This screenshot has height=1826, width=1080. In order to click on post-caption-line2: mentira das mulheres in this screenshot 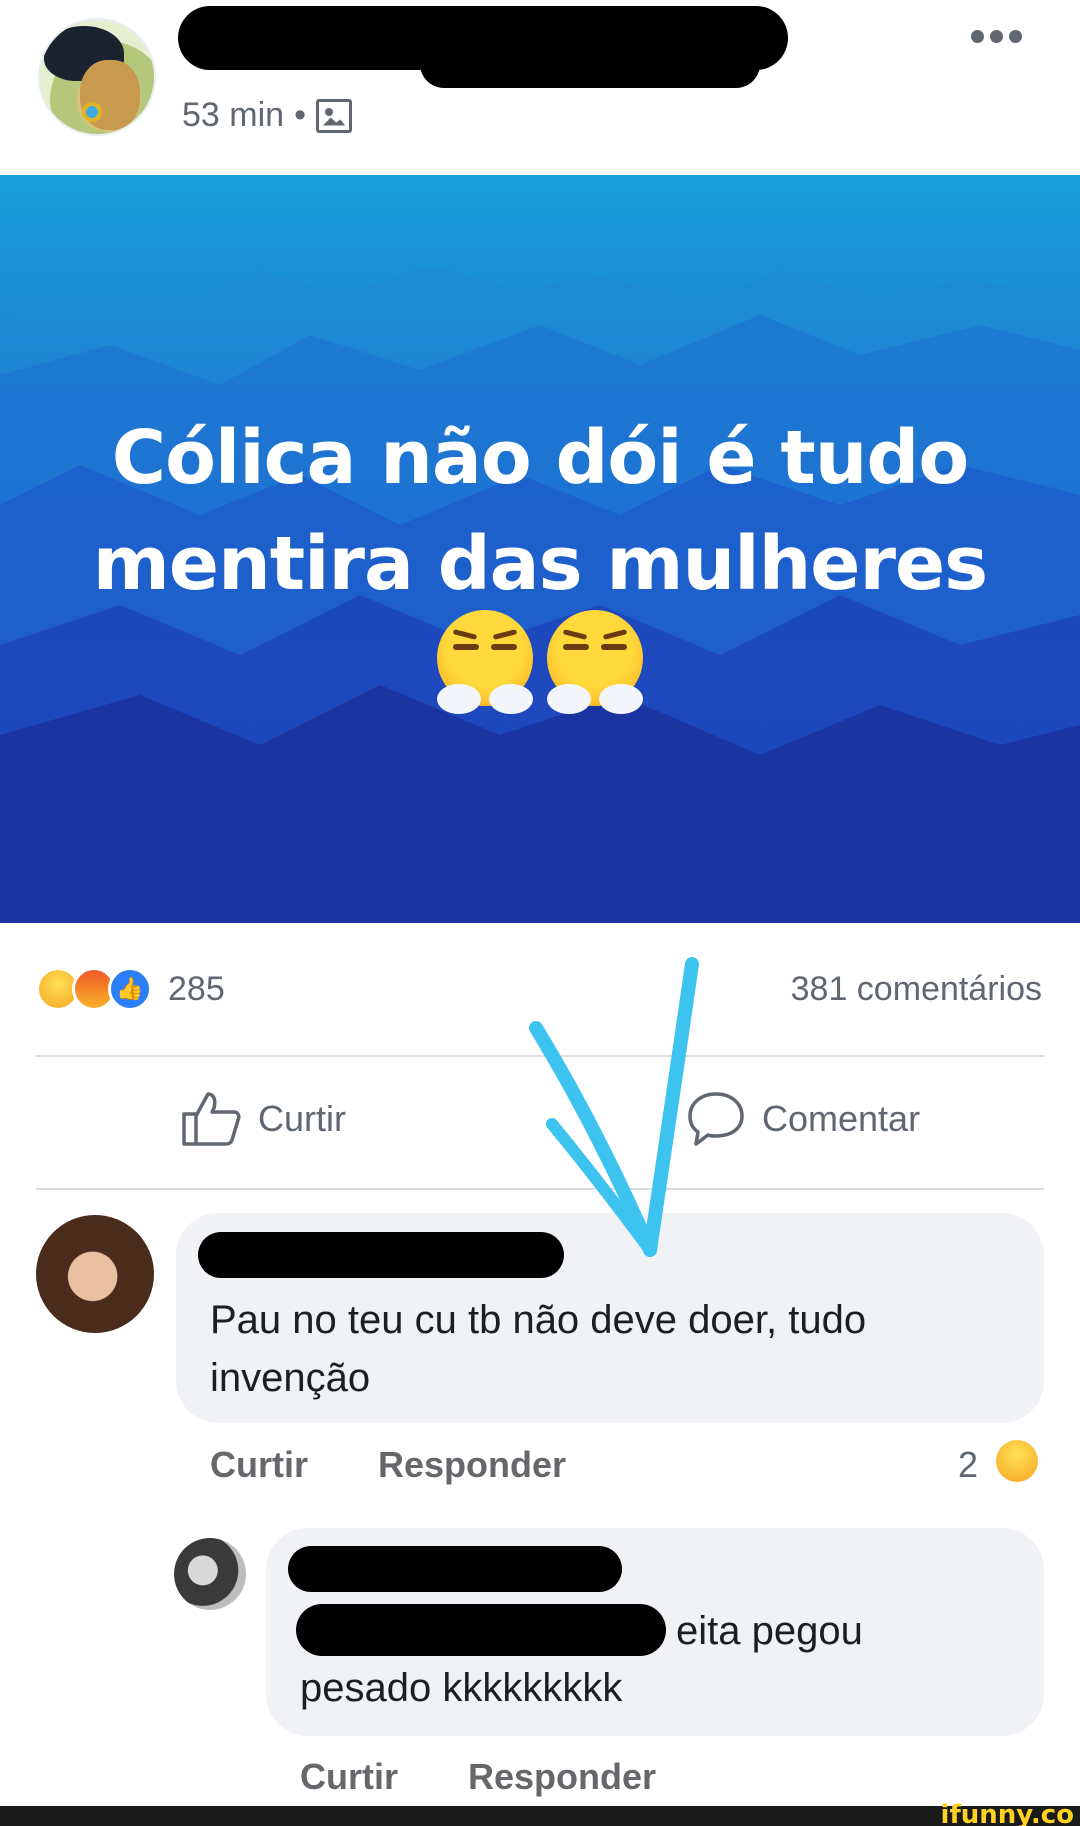, I will do `click(540, 564)`.